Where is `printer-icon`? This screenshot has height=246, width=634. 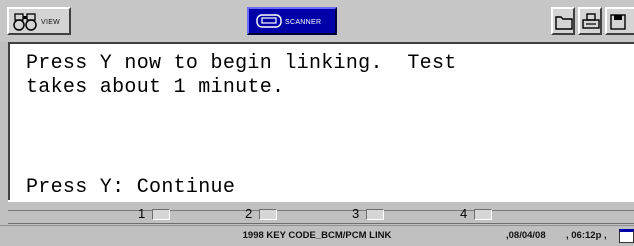 printer-icon is located at coordinates (591, 21).